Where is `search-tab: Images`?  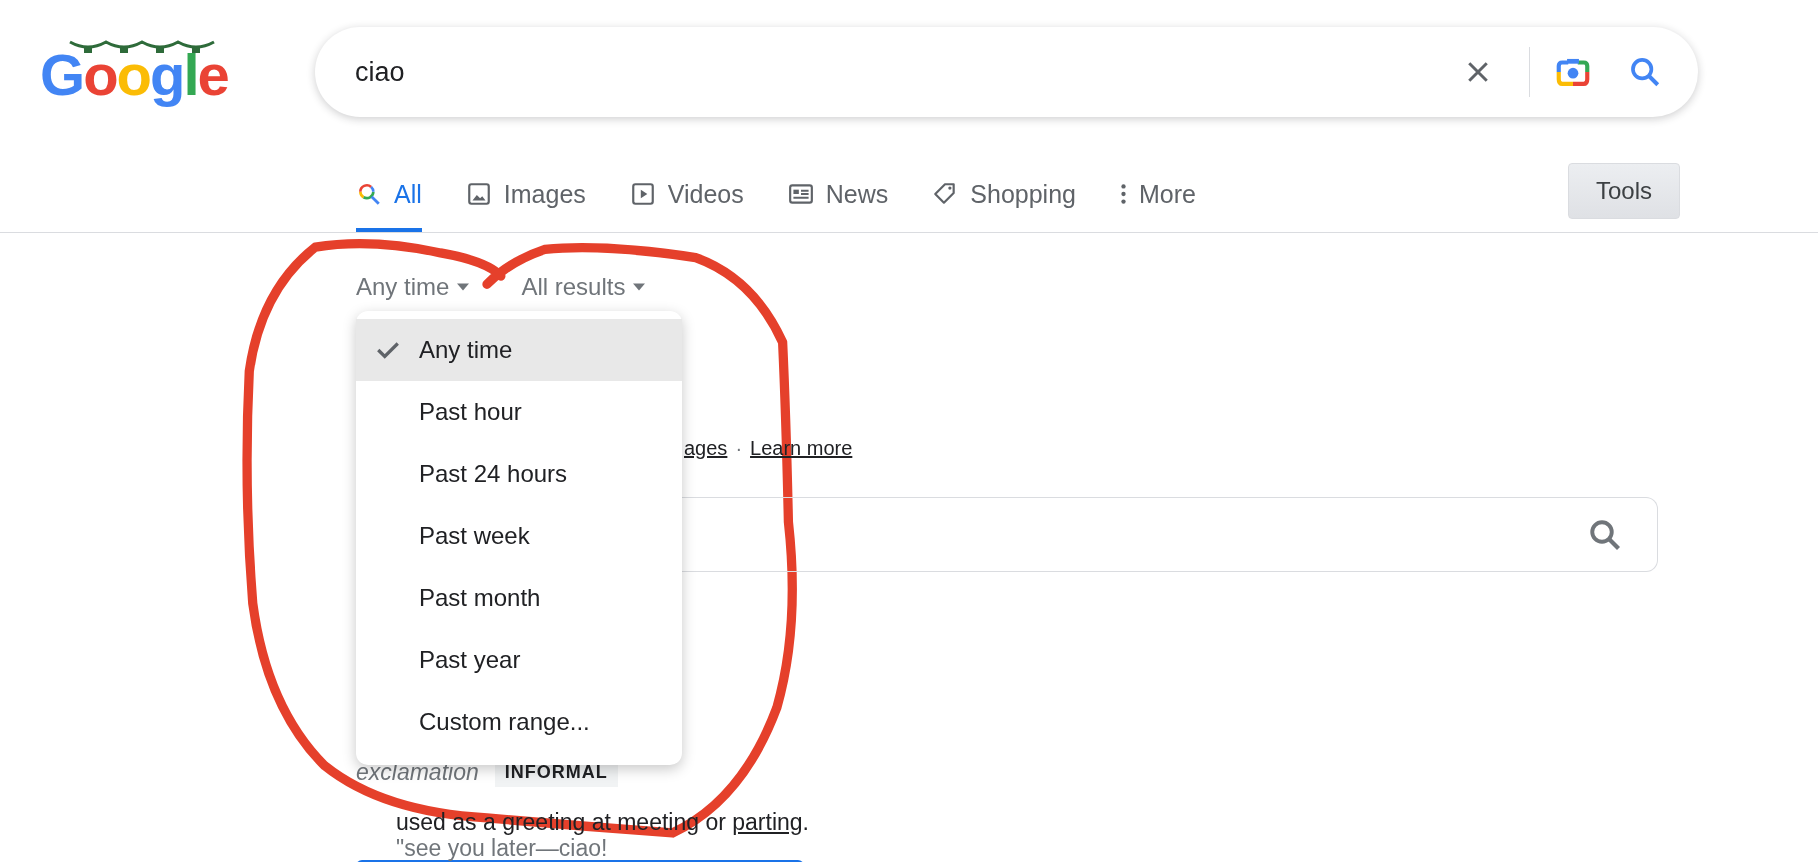 search-tab: Images is located at coordinates (525, 196).